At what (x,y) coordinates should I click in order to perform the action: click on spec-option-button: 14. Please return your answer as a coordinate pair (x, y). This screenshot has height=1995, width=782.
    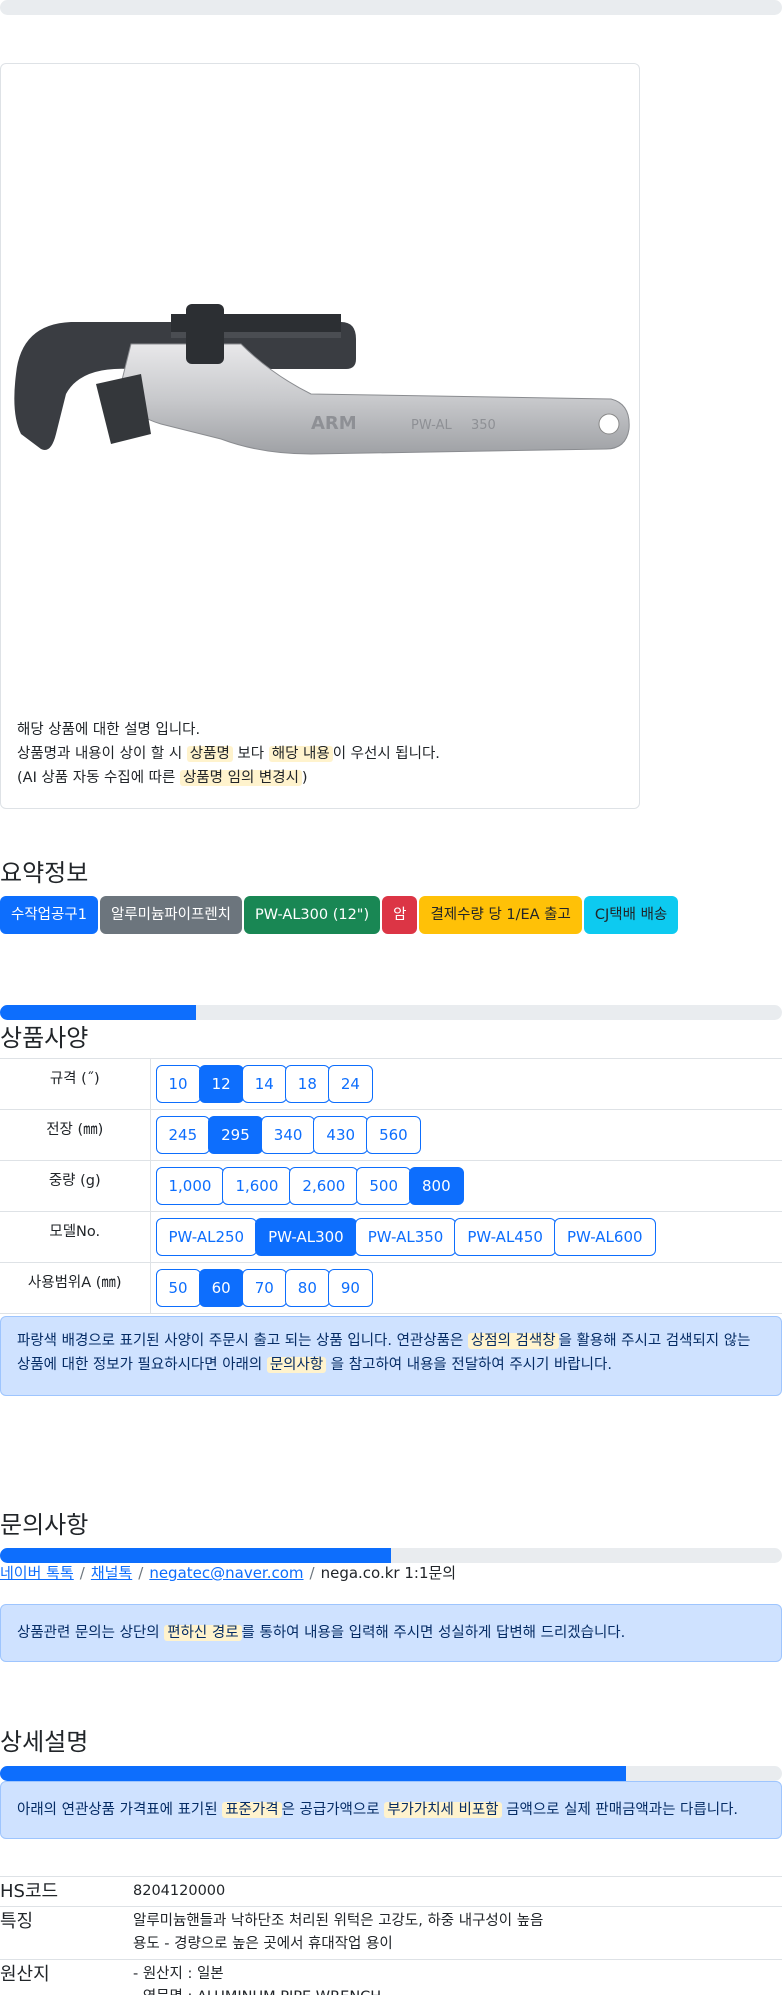
    Looking at the image, I should click on (264, 1084).